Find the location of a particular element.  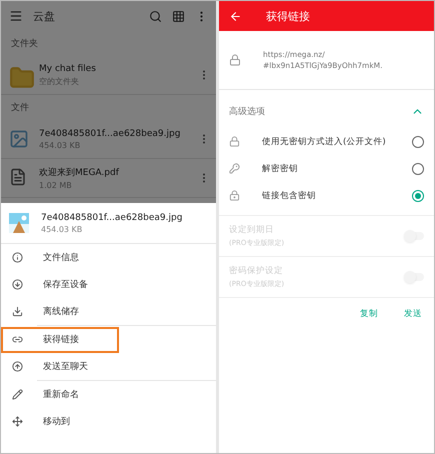

menu-item: 重新命名 is located at coordinates (90, 395).